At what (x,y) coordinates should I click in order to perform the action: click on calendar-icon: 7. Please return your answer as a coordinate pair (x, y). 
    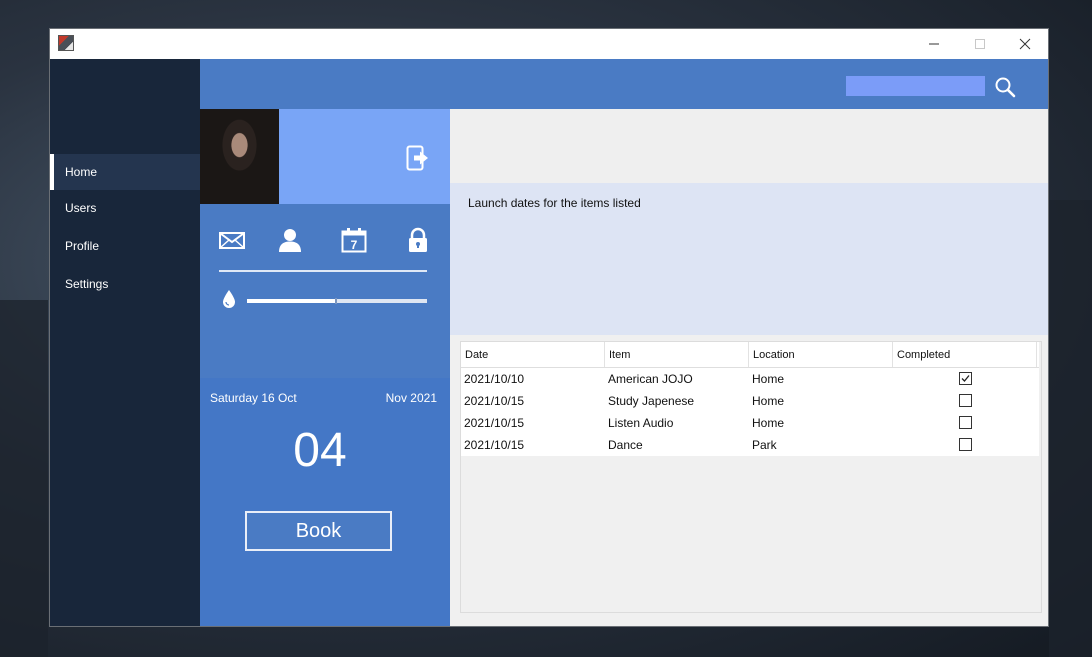
    Looking at the image, I should click on (354, 240).